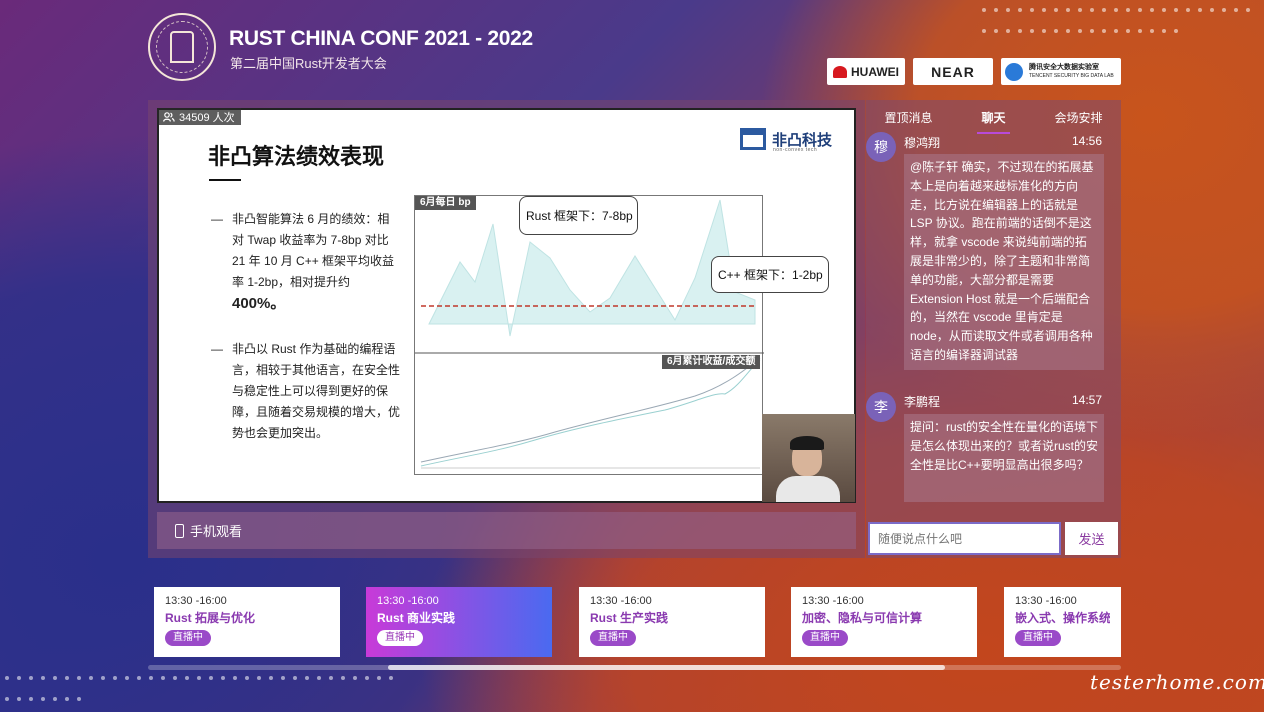 This screenshot has height=712, width=1264. Describe the element at coordinates (1071, 75) in the screenshot. I see `sponsor-tencent-sub: TENCENT SECURITY BIG DATA LAB` at that location.